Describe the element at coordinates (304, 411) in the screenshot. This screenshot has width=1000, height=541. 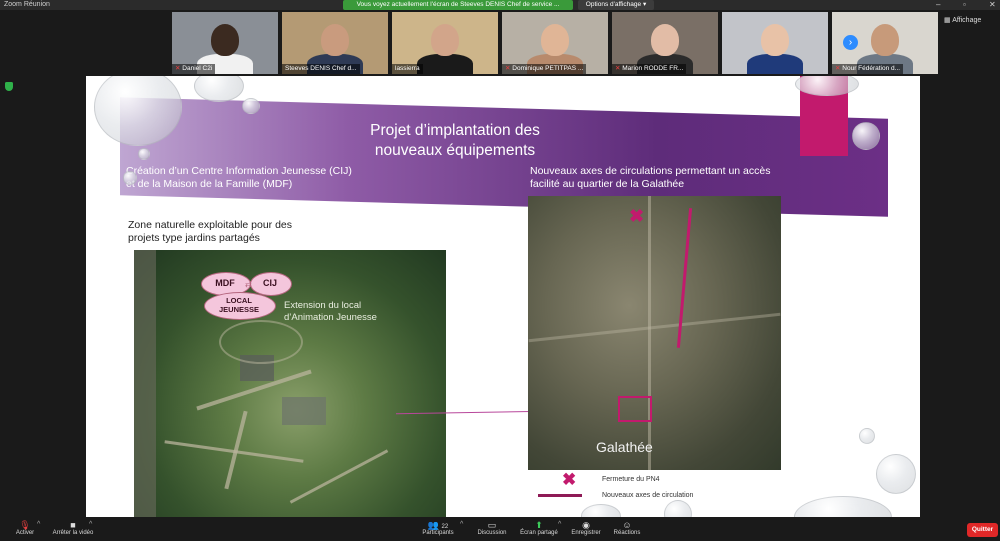
I see `sports-court` at that location.